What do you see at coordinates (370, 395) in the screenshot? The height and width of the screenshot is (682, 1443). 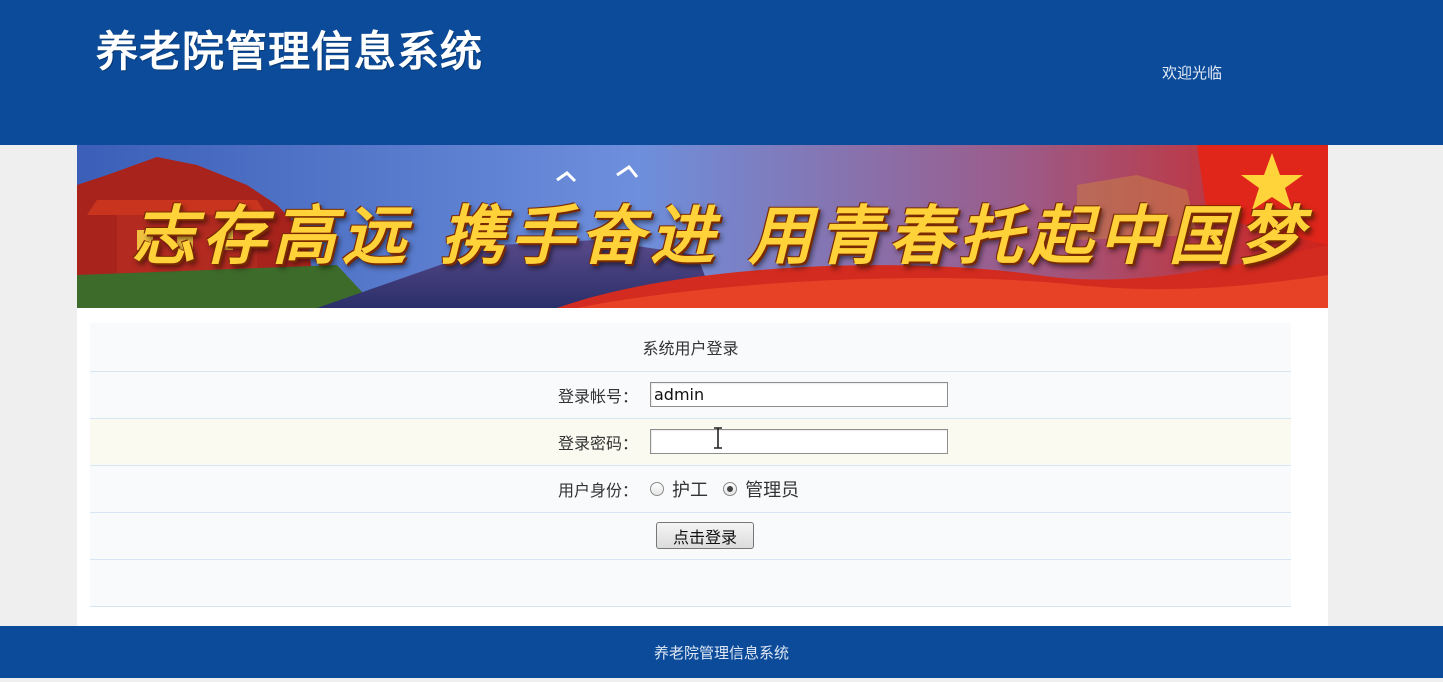 I see `account-label: 登录帐号：` at bounding box center [370, 395].